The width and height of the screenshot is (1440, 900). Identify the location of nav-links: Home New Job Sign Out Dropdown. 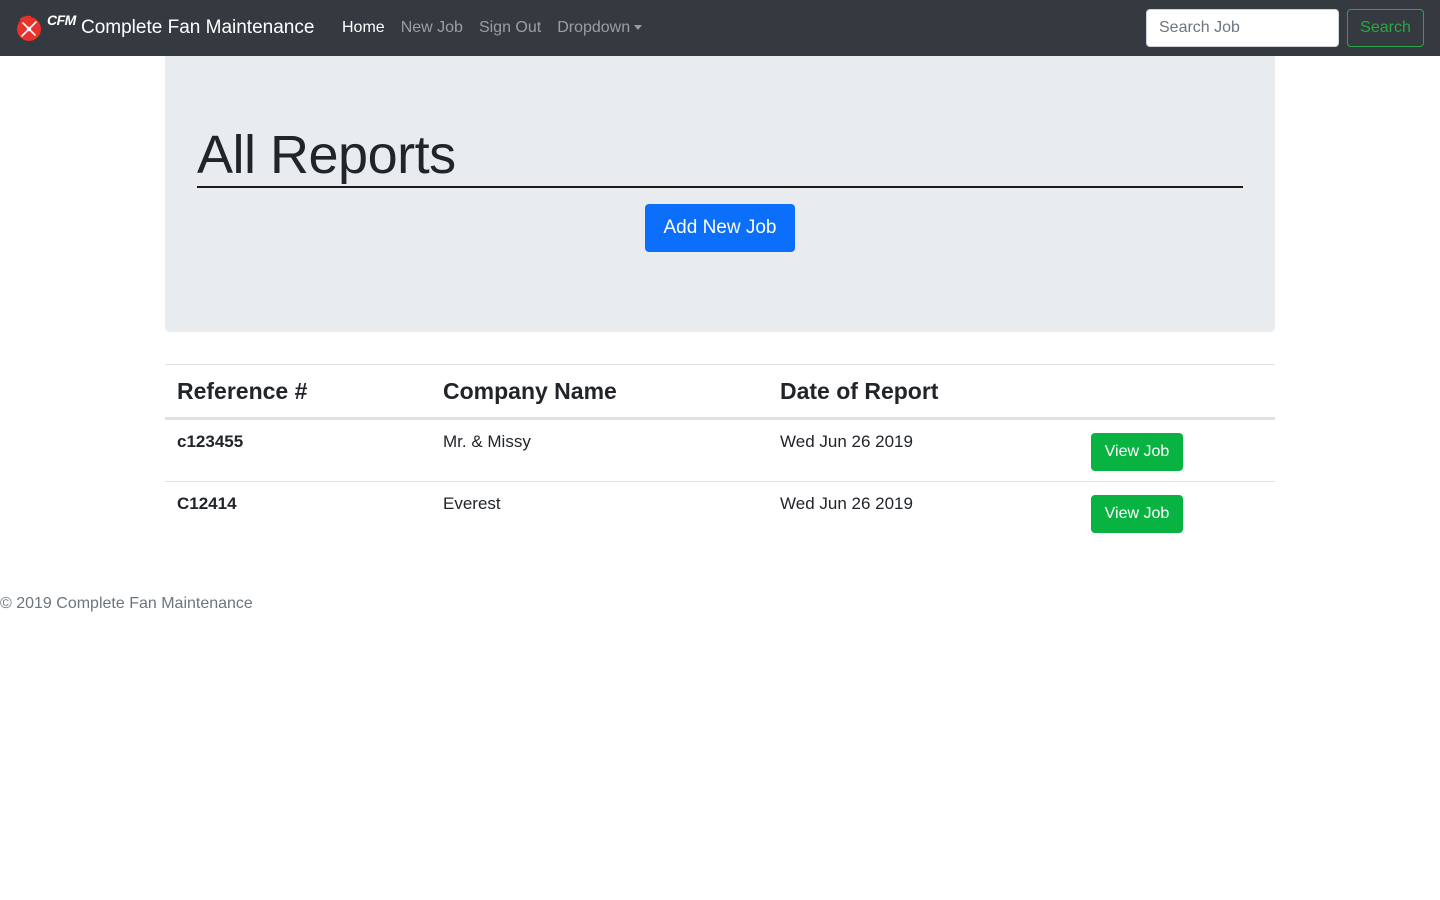
(492, 28).